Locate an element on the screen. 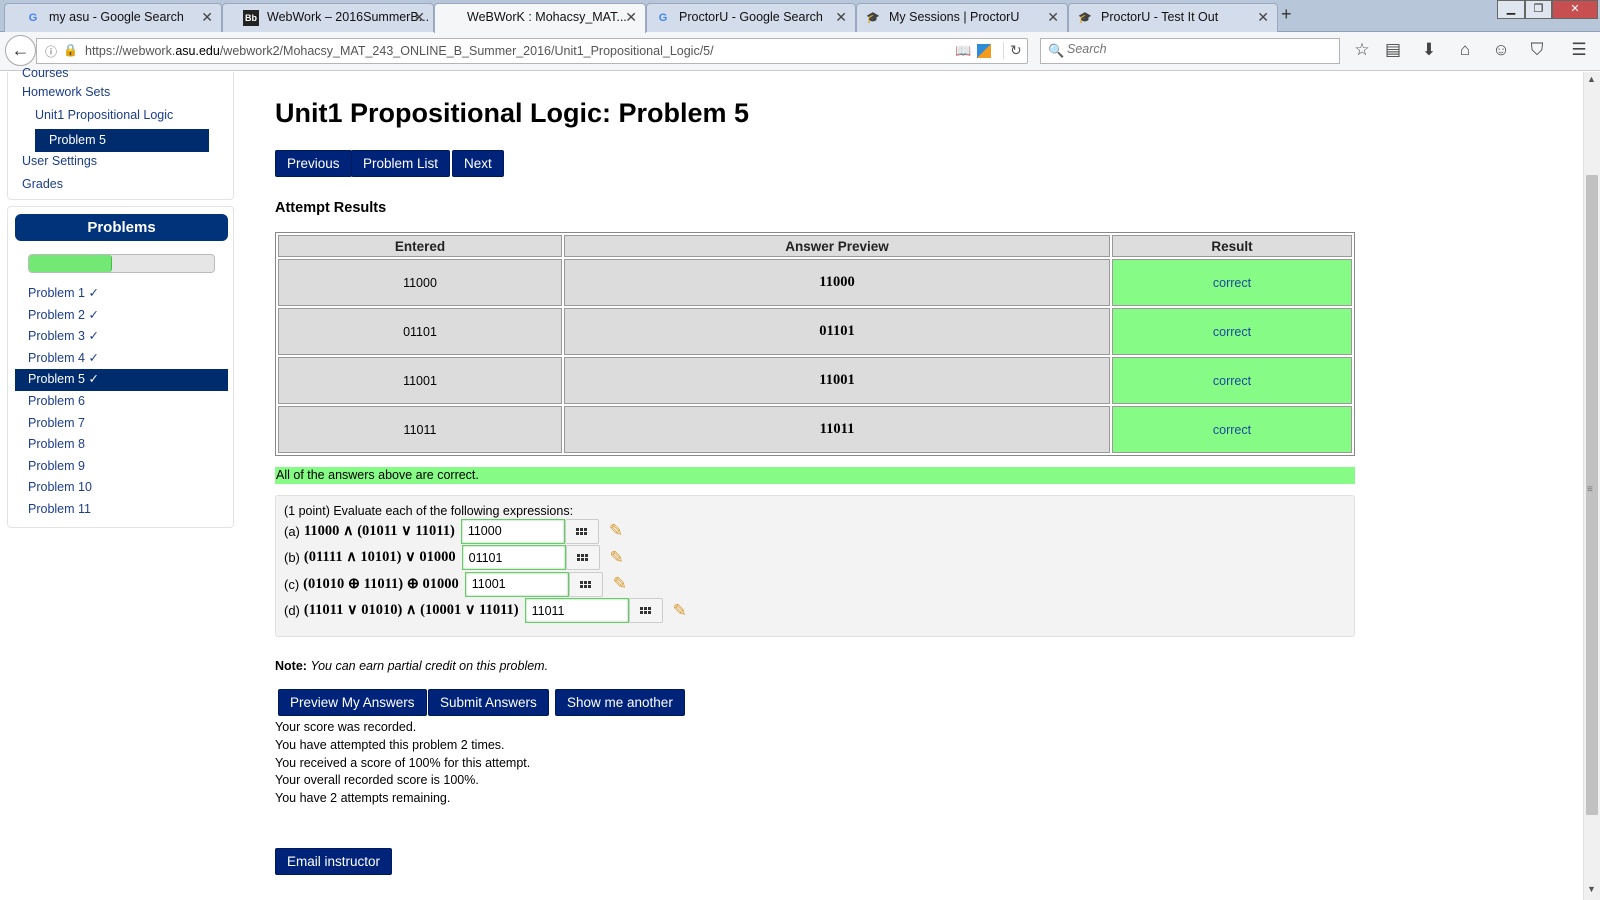 The image size is (1600, 900). cell-preview: 11011 is located at coordinates (837, 429).